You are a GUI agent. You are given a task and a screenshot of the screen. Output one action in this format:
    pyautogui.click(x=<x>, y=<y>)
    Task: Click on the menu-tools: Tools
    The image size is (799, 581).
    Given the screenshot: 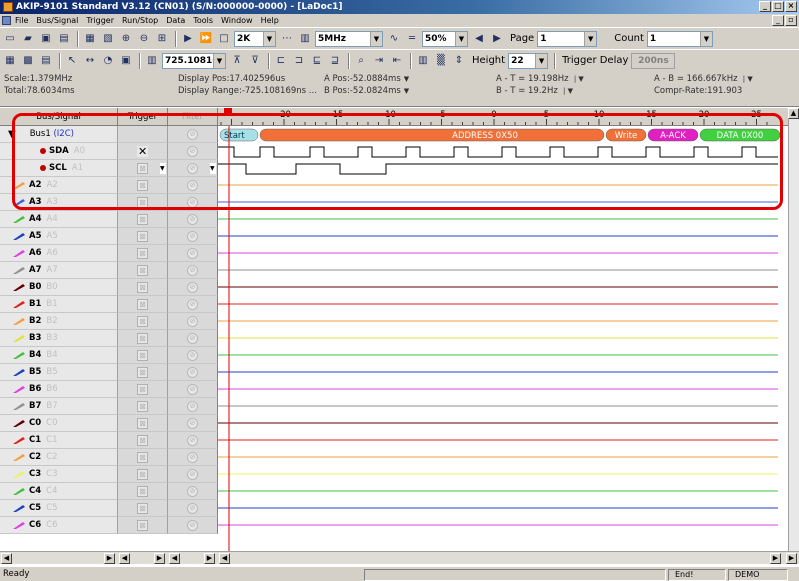 What is the action you would take?
    pyautogui.click(x=203, y=20)
    